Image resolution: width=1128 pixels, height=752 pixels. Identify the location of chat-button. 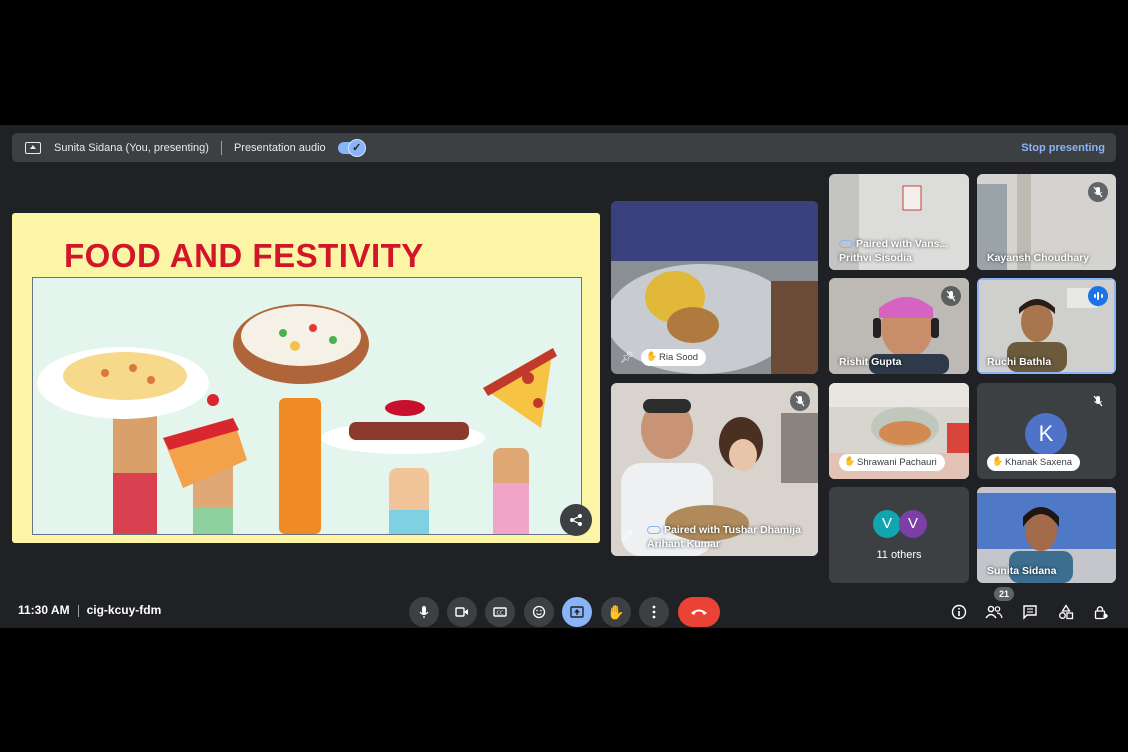
(1030, 612).